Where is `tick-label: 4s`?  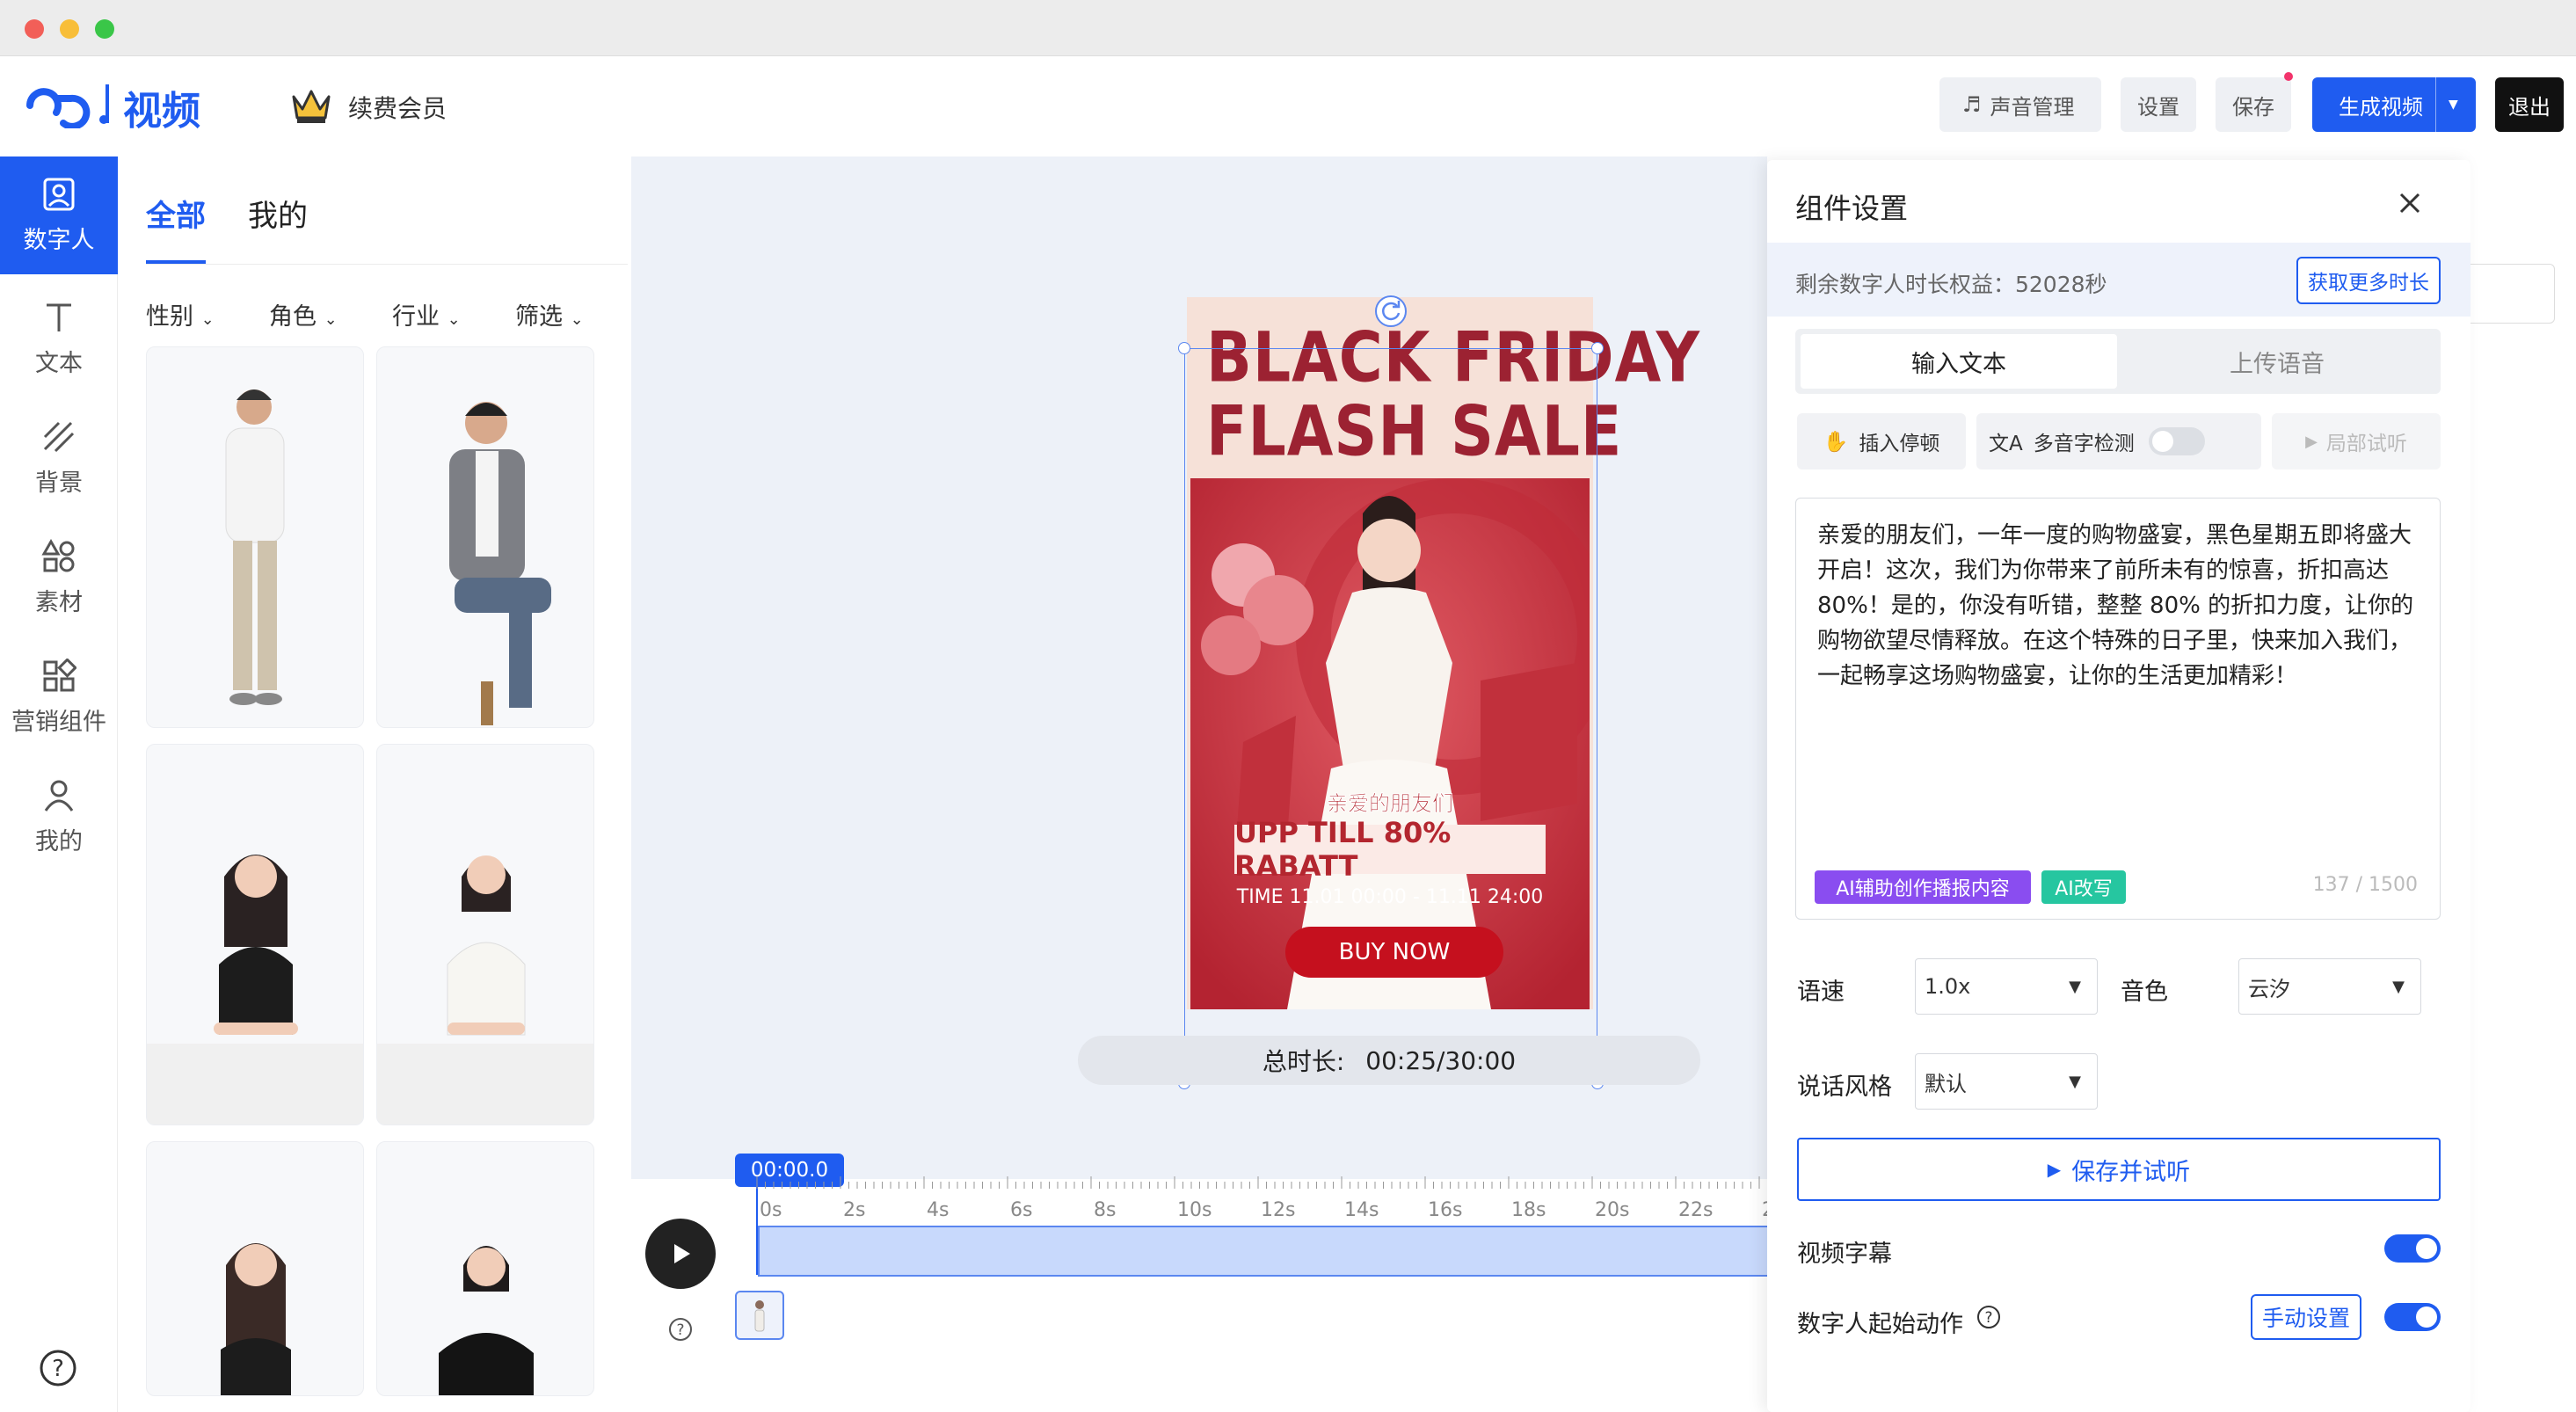
tick-label: 4s is located at coordinates (938, 1210).